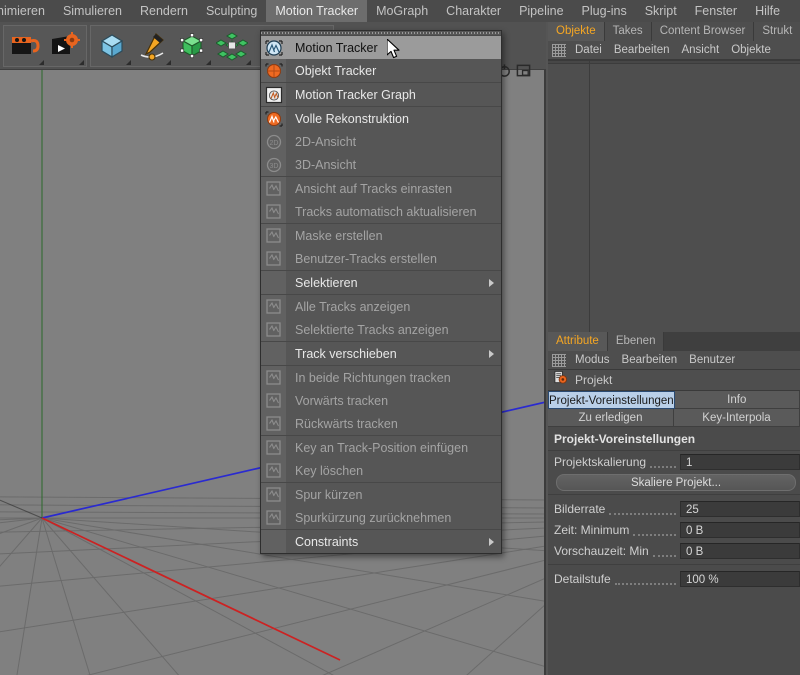 Image resolution: width=800 pixels, height=675 pixels. I want to click on menu-item-motion-tracker-graph: Motion Tracker Graph, so click(381, 94).